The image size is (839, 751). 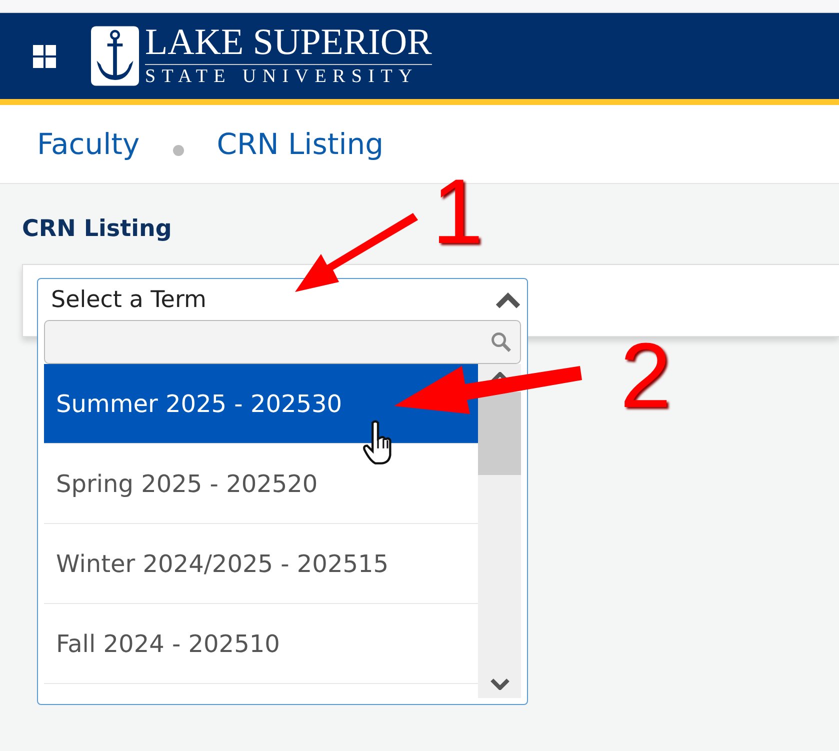 What do you see at coordinates (501, 342) in the screenshot?
I see `search-icon` at bounding box center [501, 342].